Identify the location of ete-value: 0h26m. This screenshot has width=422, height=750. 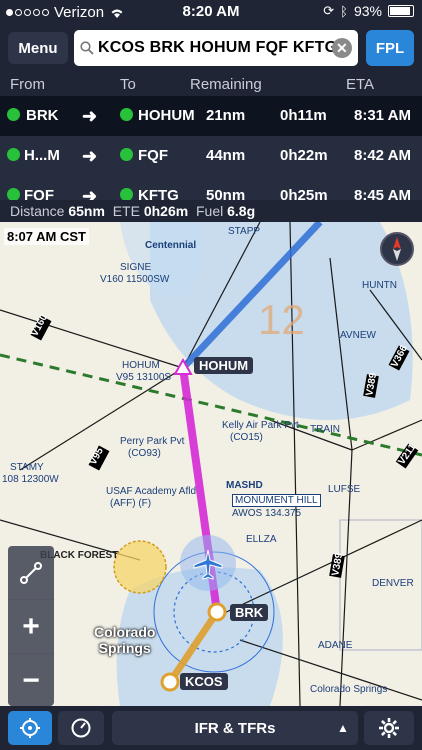
(166, 211).